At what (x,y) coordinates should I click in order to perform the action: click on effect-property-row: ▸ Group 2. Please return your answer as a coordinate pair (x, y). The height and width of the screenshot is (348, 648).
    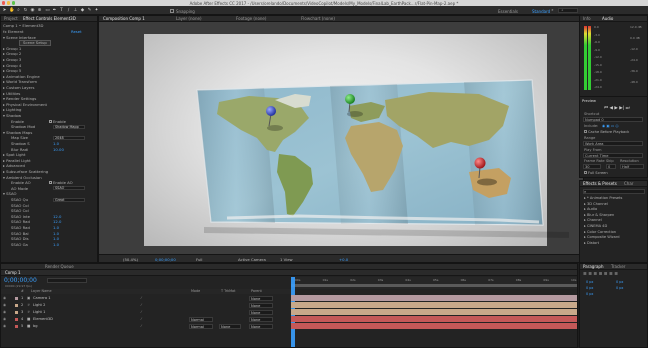
    Looking at the image, I should click on (12, 53).